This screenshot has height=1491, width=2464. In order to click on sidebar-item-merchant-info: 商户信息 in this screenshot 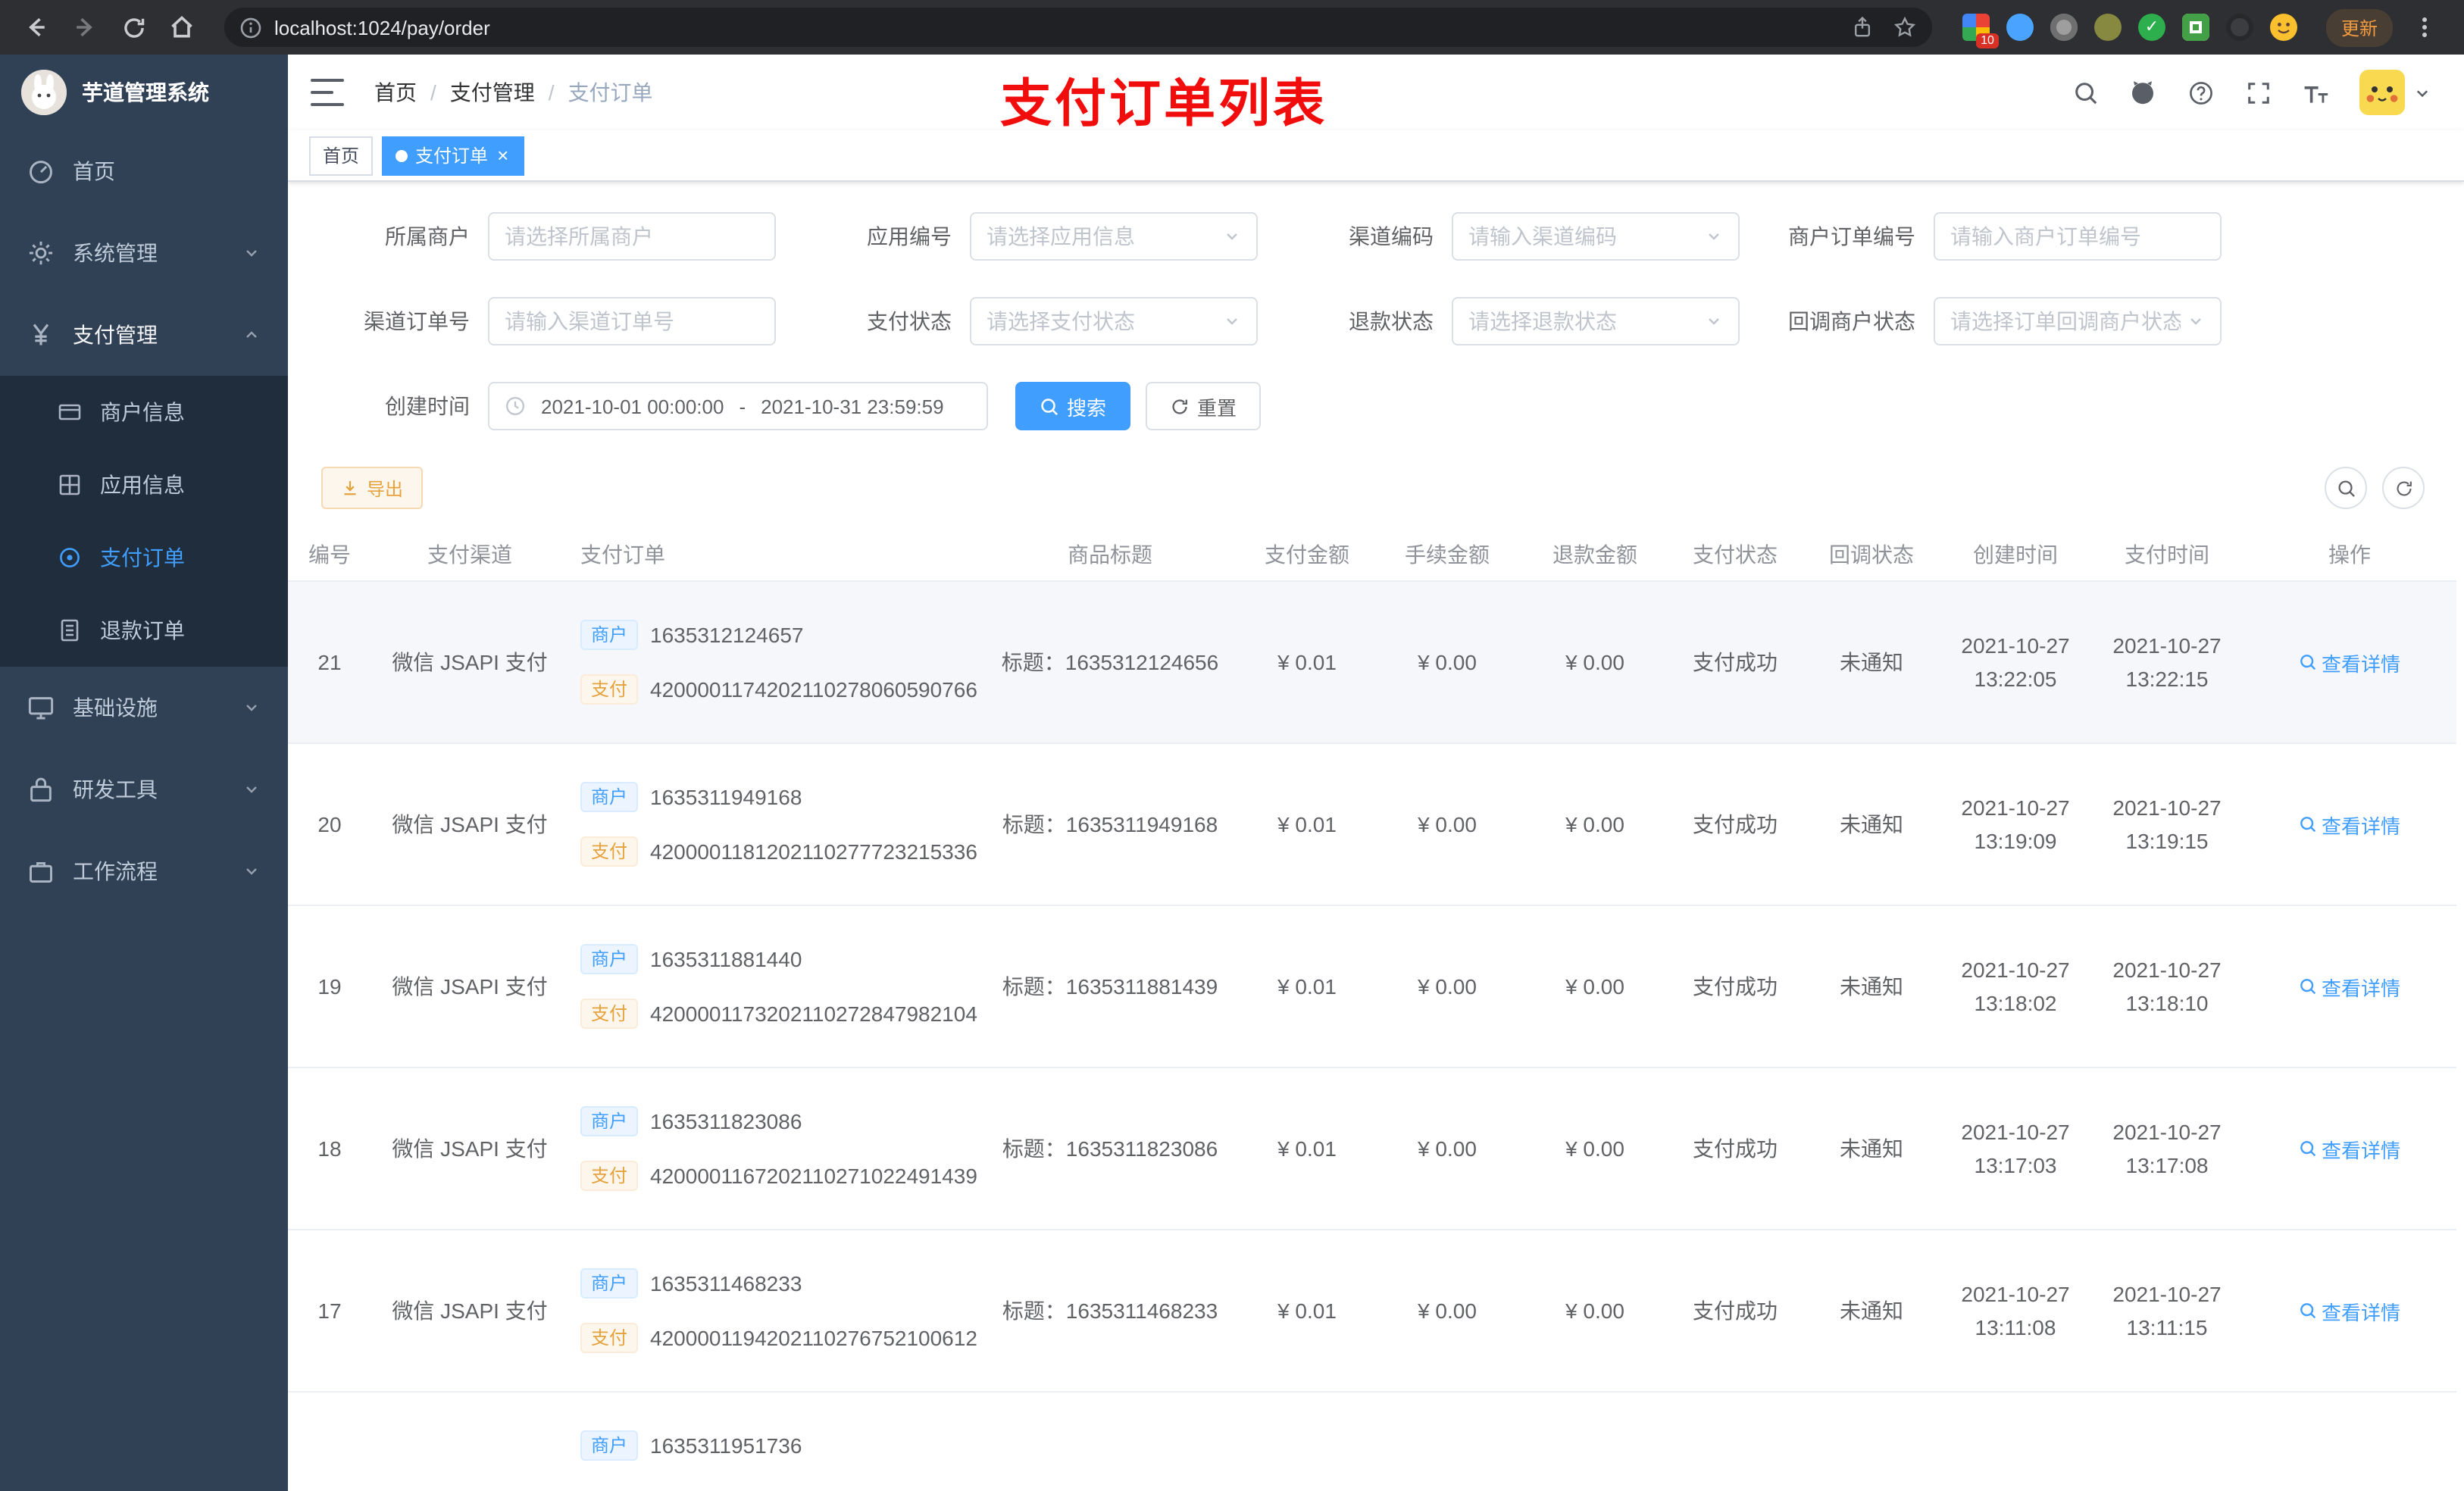, I will do `click(144, 412)`.